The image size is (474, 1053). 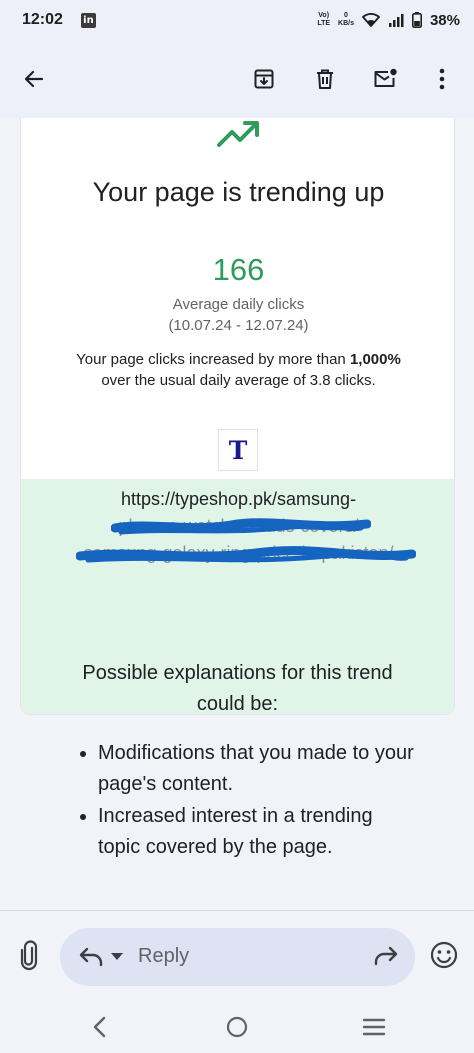 I want to click on paperclip-icon, so click(x=29, y=955).